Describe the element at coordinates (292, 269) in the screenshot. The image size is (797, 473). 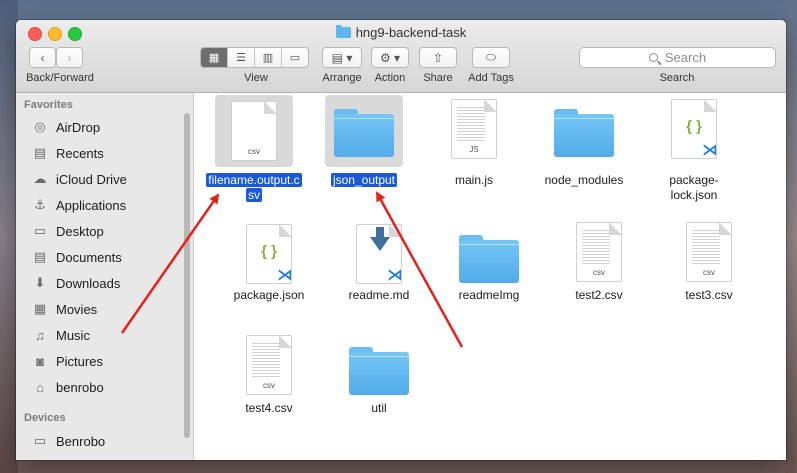
I see `annotation-arrows` at that location.